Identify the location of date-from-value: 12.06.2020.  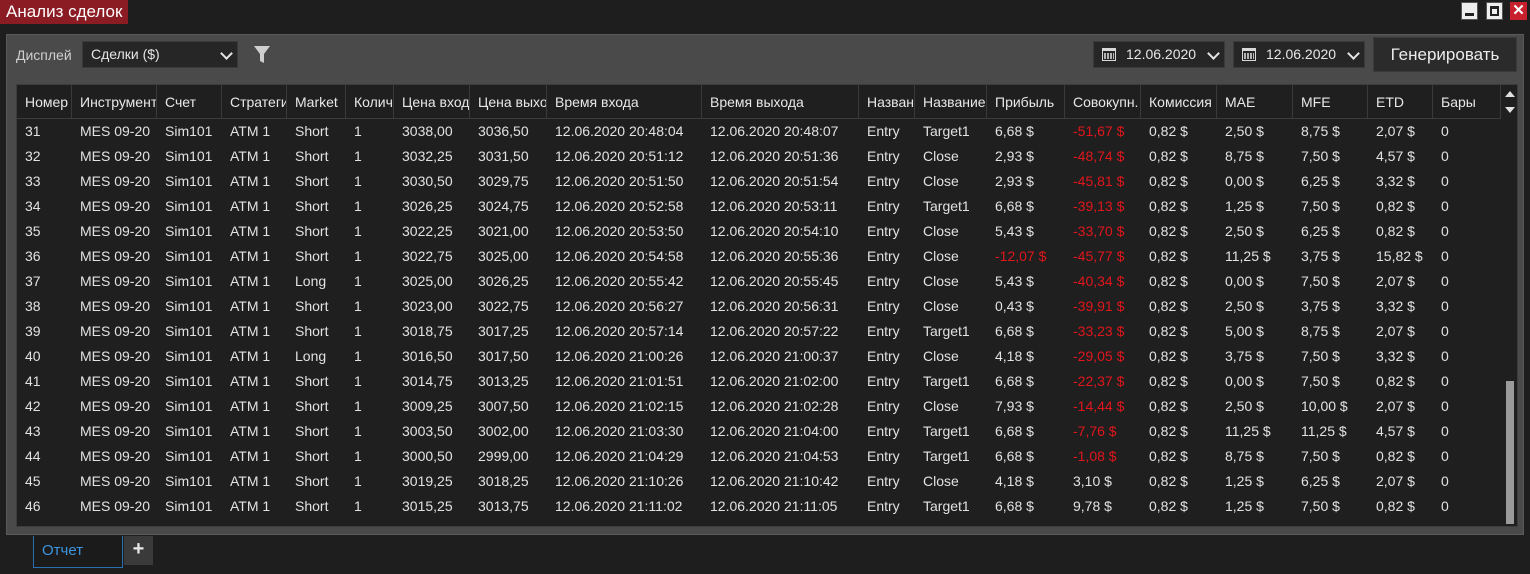
(1161, 54).